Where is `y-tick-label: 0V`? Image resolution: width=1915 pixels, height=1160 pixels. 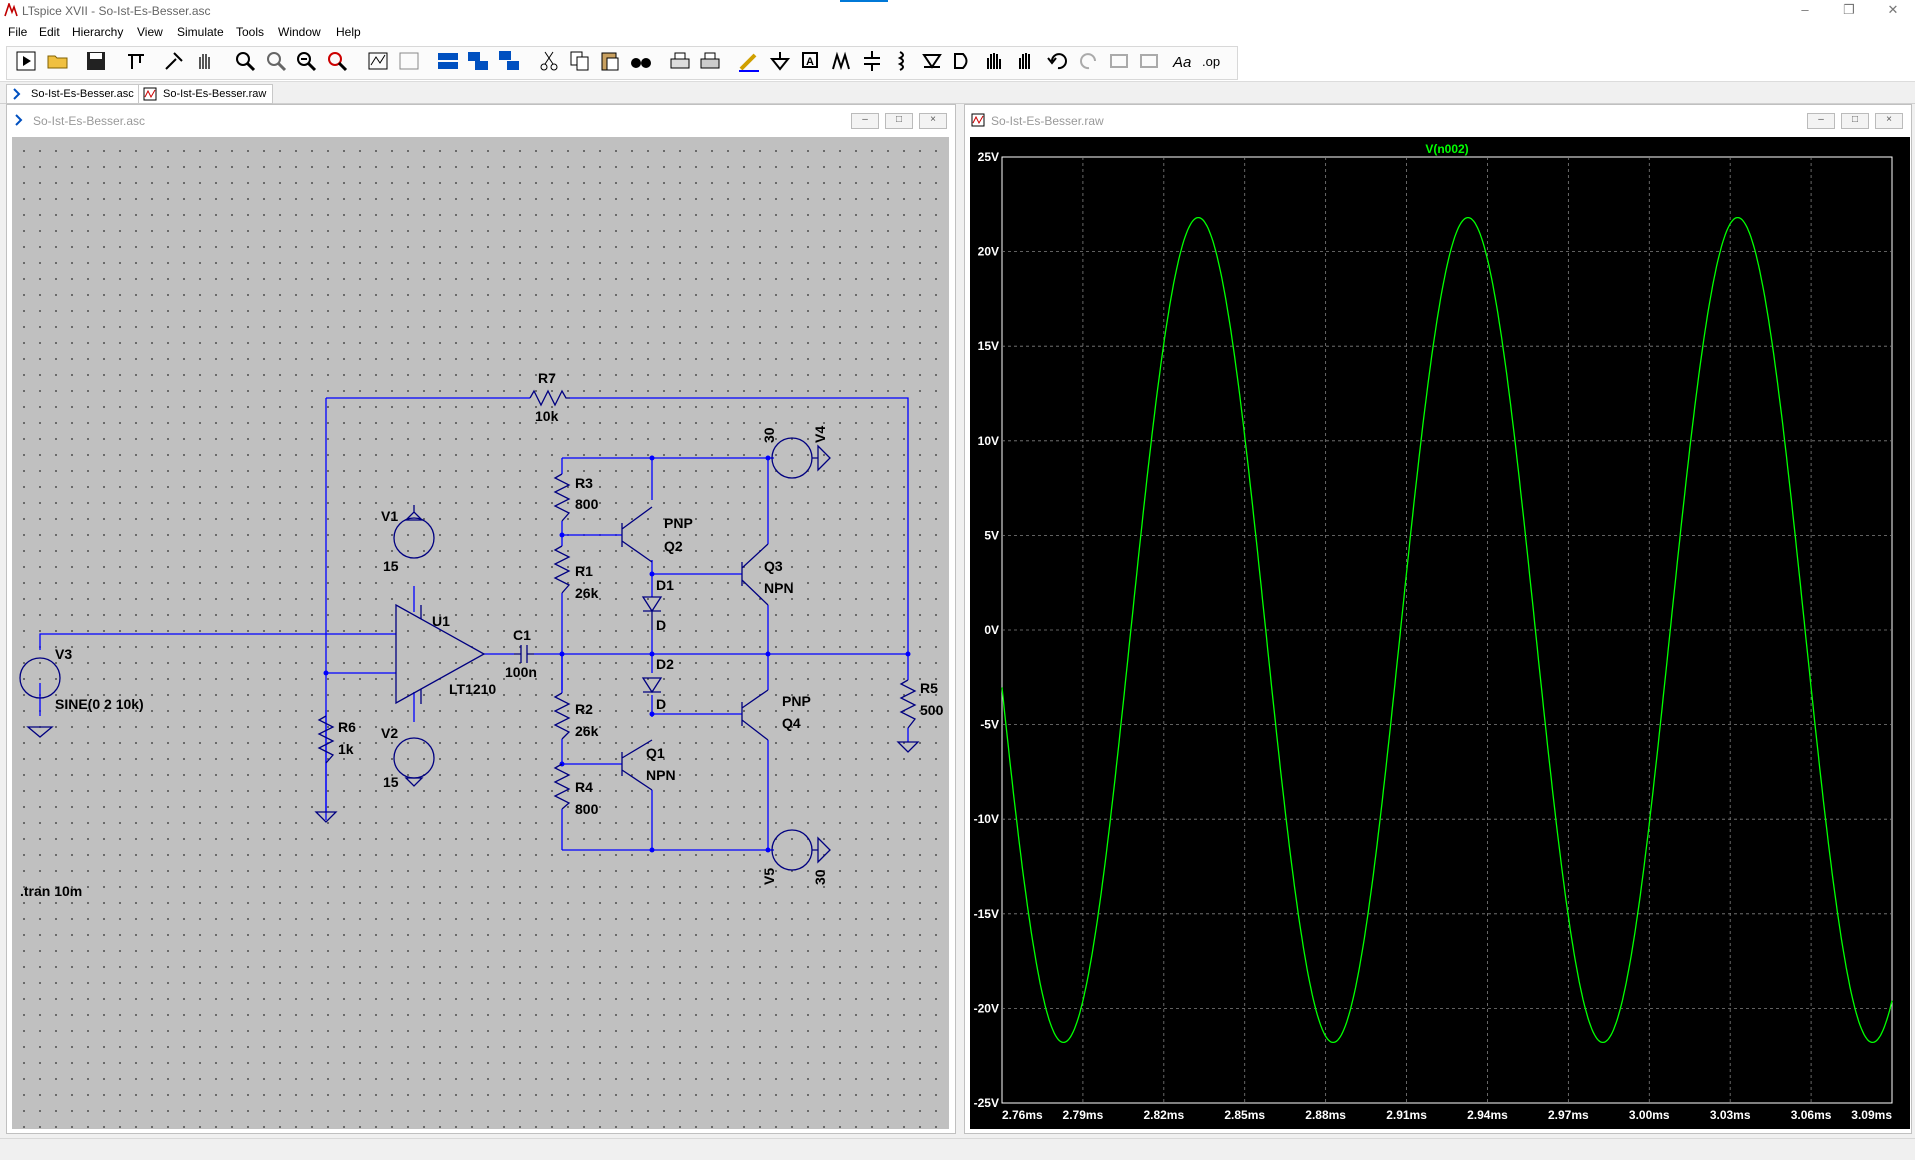
y-tick-label: 0V is located at coordinates (991, 630).